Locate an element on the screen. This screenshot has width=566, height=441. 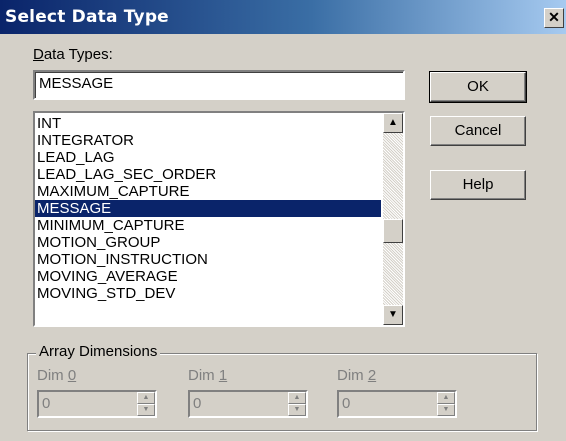
dim0-label-prefix: Dim is located at coordinates (52, 375).